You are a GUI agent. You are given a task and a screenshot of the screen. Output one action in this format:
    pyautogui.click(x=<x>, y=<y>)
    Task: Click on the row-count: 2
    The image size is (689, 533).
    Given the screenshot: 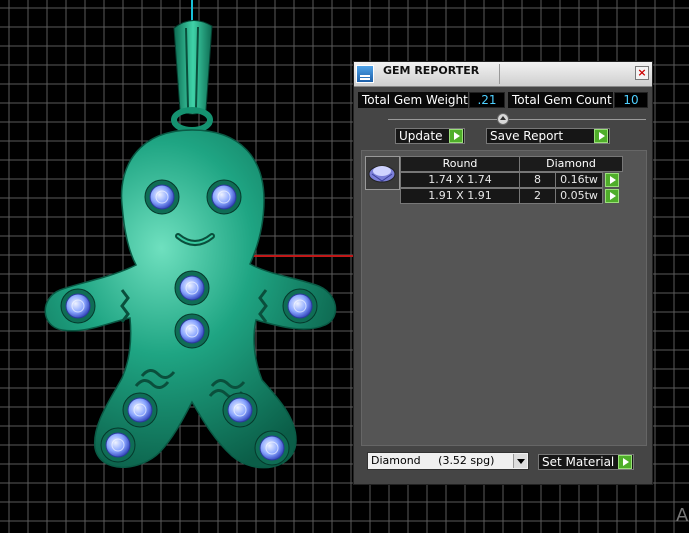 What is the action you would take?
    pyautogui.click(x=537, y=196)
    